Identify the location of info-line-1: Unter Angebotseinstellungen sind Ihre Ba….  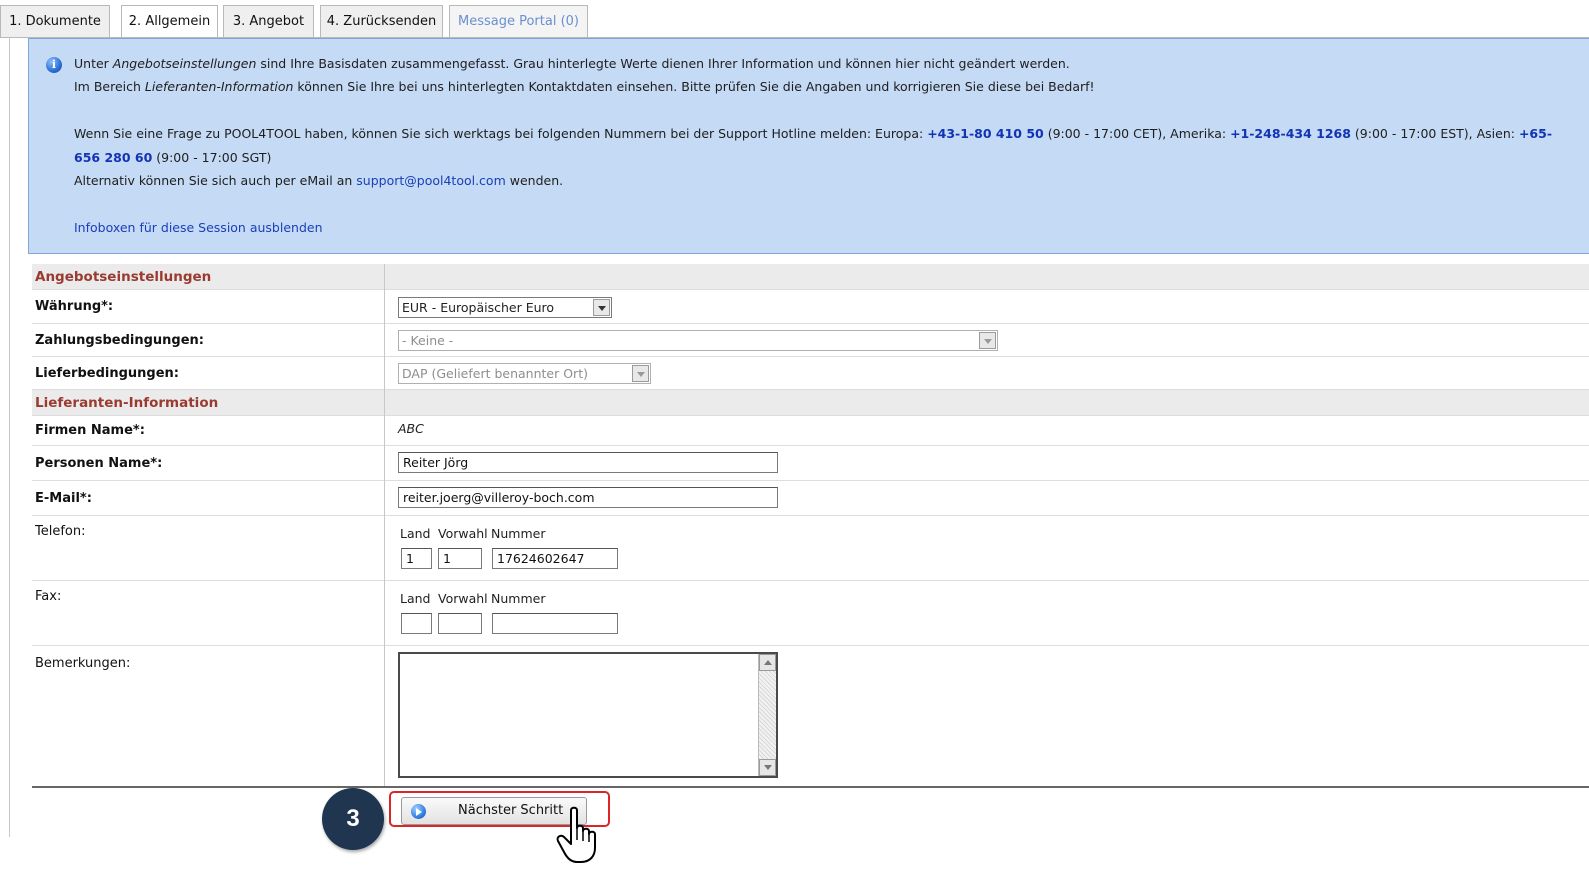
(572, 63).